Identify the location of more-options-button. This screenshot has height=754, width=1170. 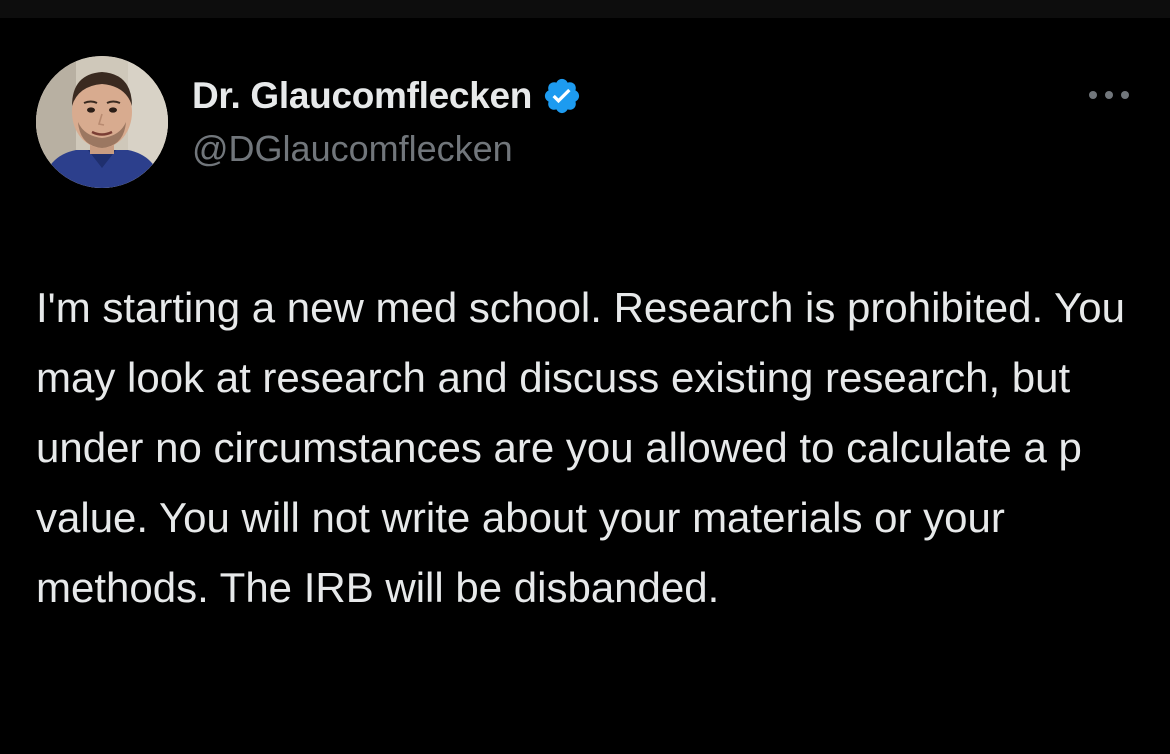
(1109, 95).